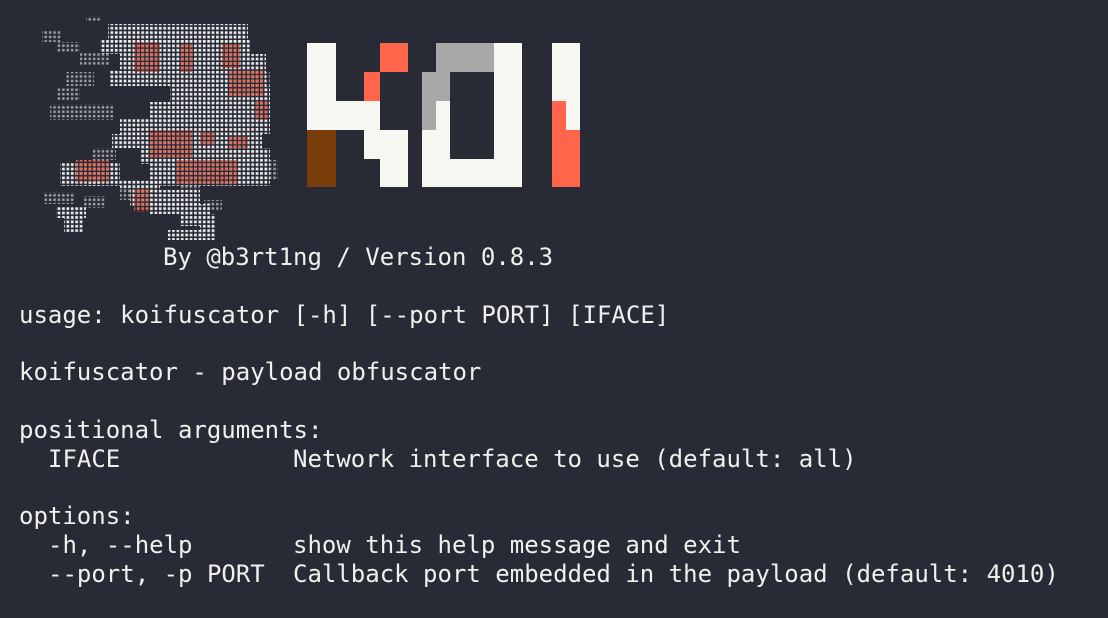 This screenshot has width=1108, height=618. I want to click on option-help-name: -h, --help, so click(120, 545).